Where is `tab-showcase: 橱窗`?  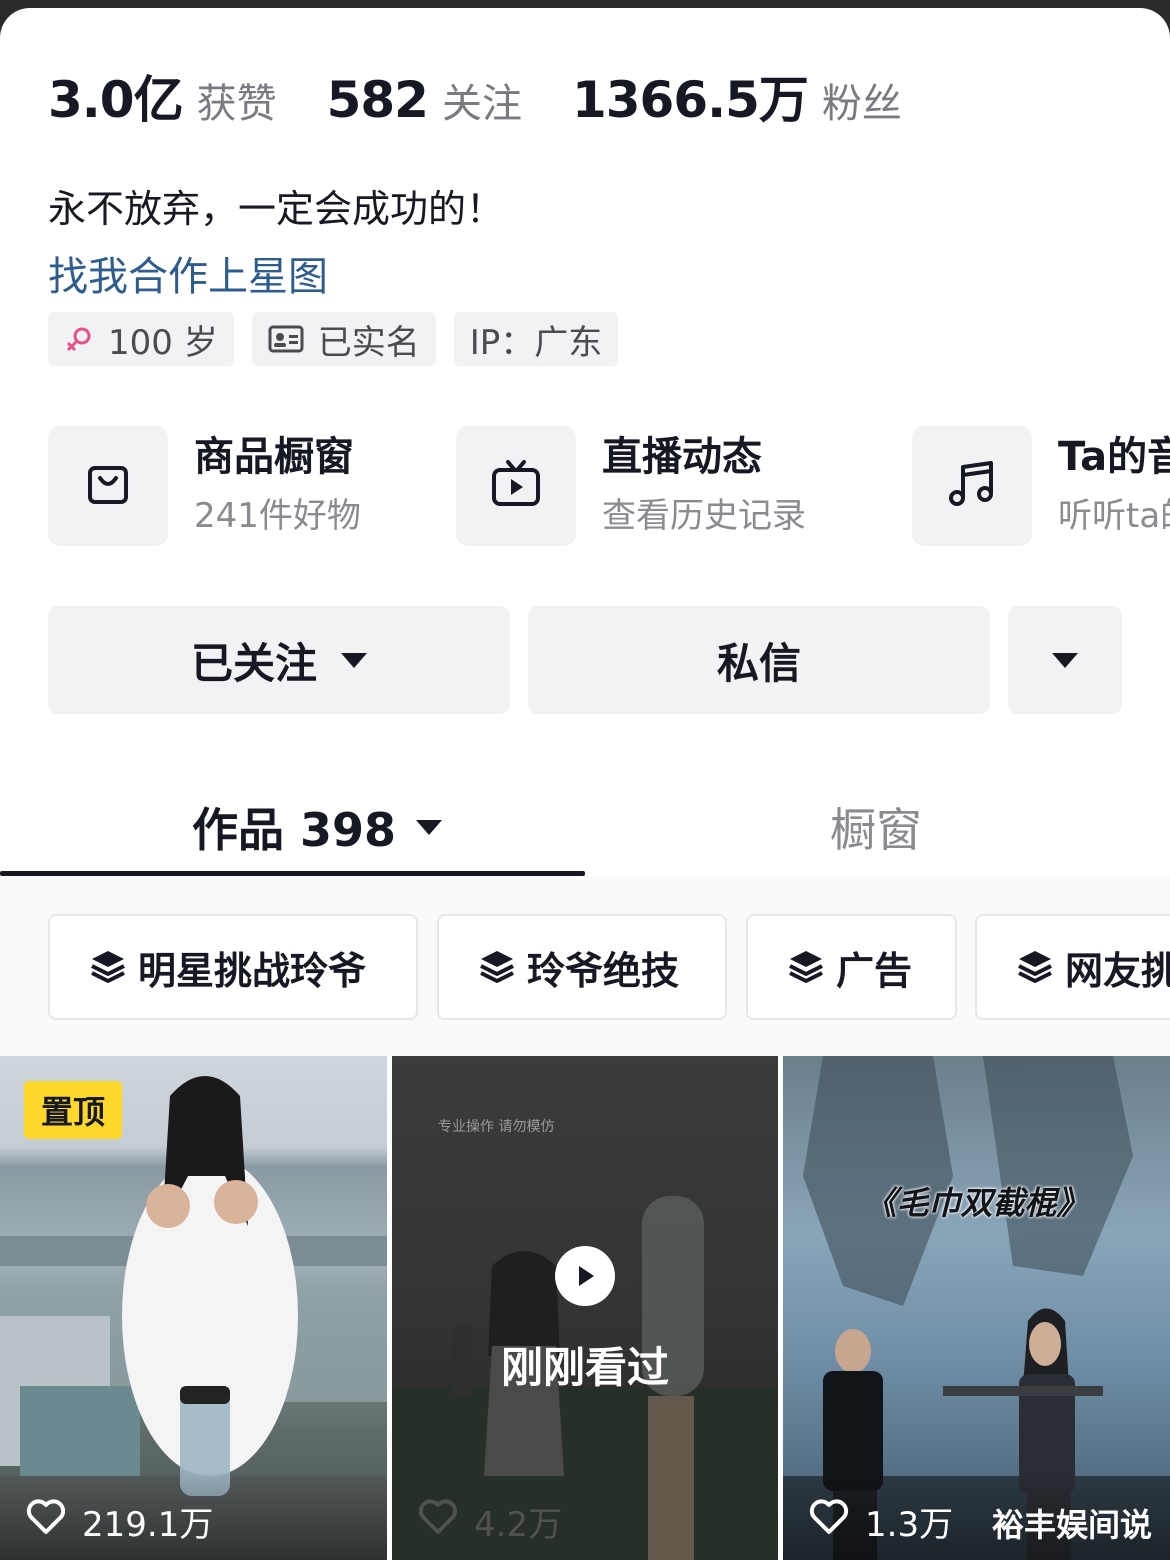 tab-showcase: 橱窗 is located at coordinates (876, 827).